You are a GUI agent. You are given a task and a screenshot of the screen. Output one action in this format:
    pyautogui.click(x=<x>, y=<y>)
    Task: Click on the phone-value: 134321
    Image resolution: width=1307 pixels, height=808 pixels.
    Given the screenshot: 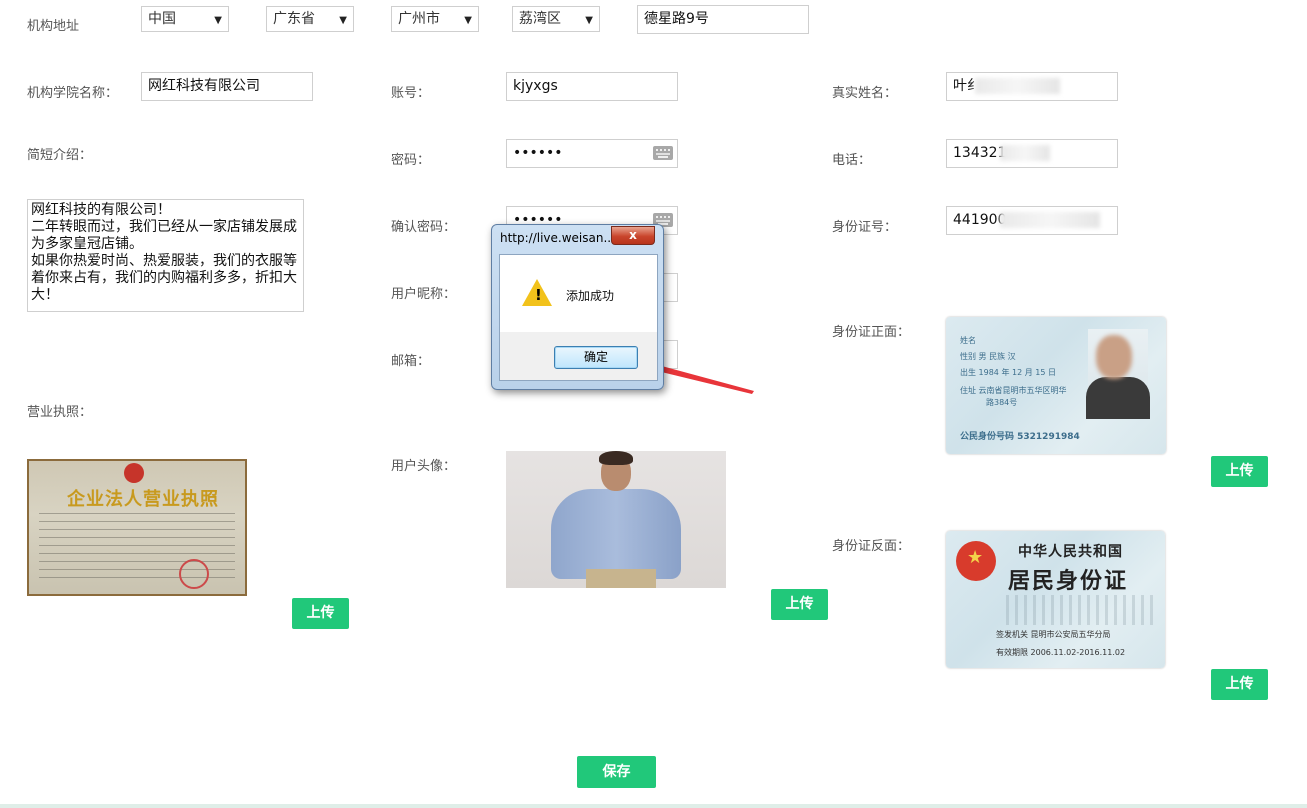 What is the action you would take?
    pyautogui.click(x=980, y=153)
    